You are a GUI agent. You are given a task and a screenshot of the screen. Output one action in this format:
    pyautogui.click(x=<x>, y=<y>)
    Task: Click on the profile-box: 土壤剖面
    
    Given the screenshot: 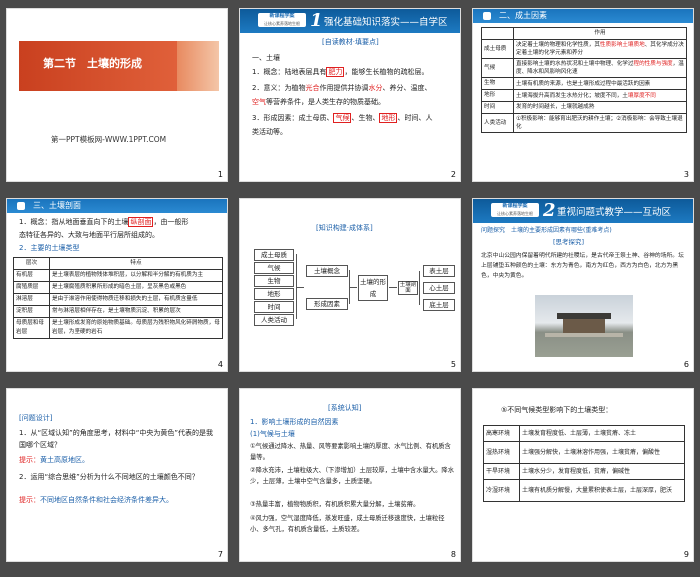 What is the action you would take?
    pyautogui.click(x=408, y=288)
    